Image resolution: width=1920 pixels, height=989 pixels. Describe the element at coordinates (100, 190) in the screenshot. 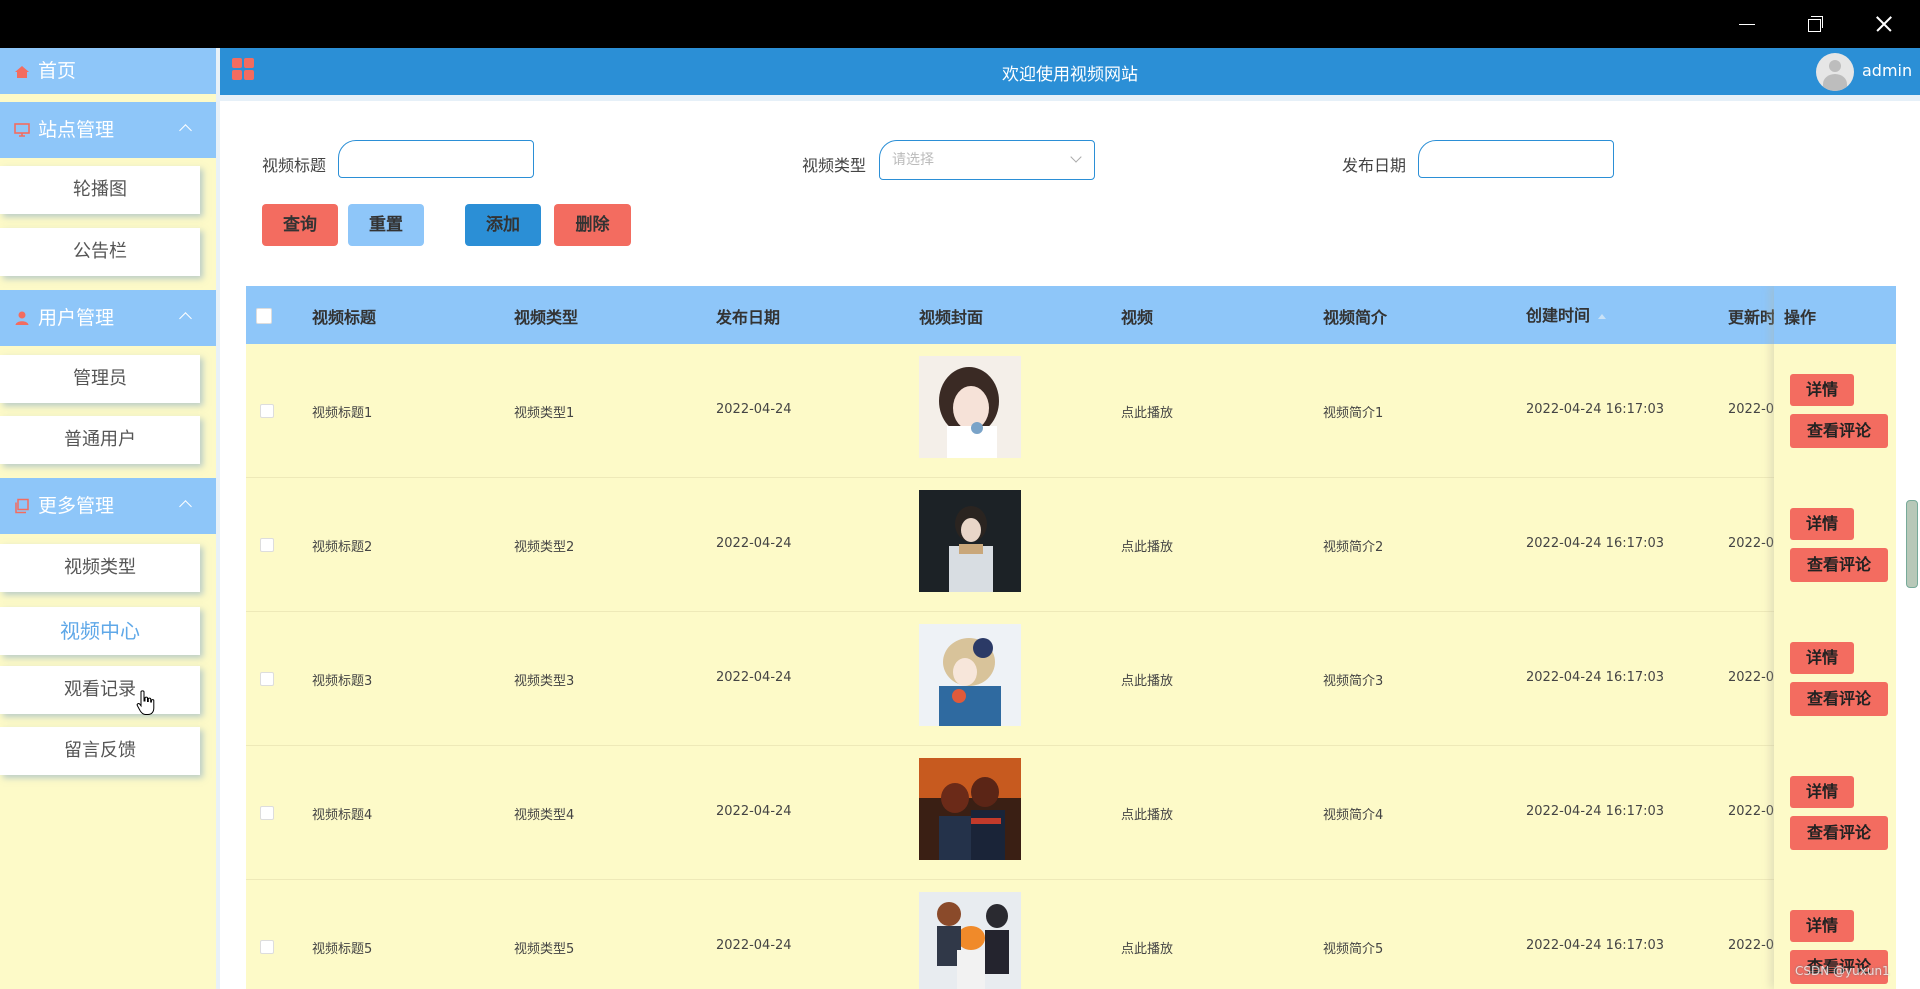

I see `sidebar-item-carousel: 轮播图` at that location.